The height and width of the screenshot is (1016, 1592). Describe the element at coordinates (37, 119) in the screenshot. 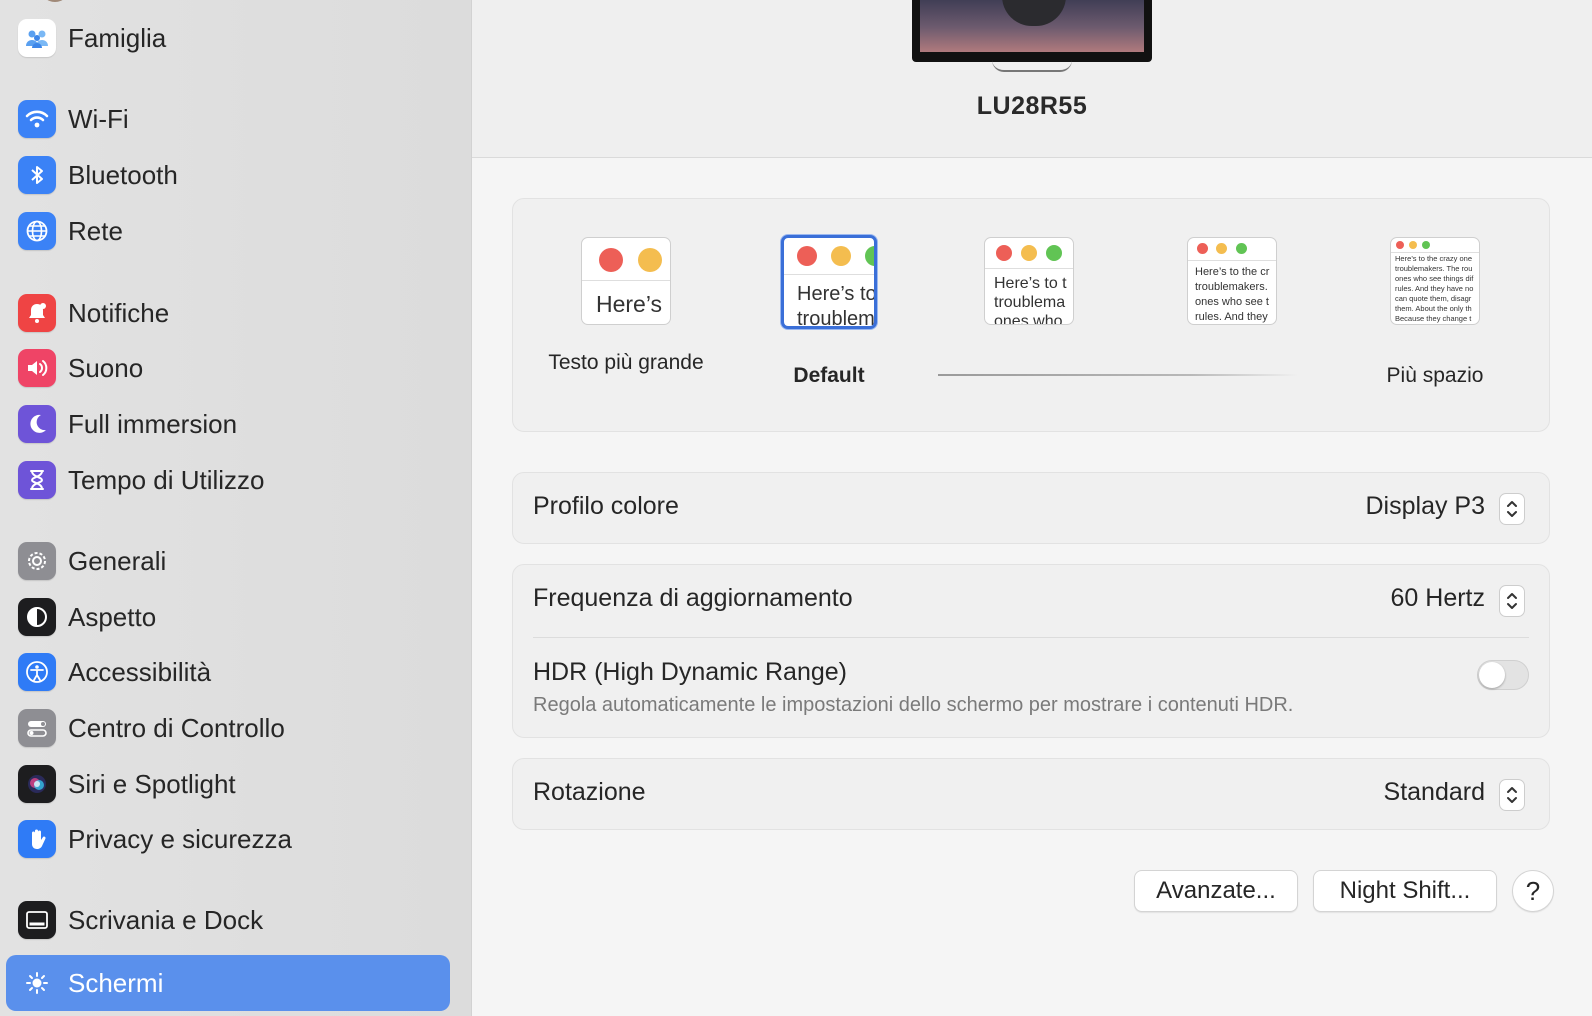

I see `wifi-icon` at that location.